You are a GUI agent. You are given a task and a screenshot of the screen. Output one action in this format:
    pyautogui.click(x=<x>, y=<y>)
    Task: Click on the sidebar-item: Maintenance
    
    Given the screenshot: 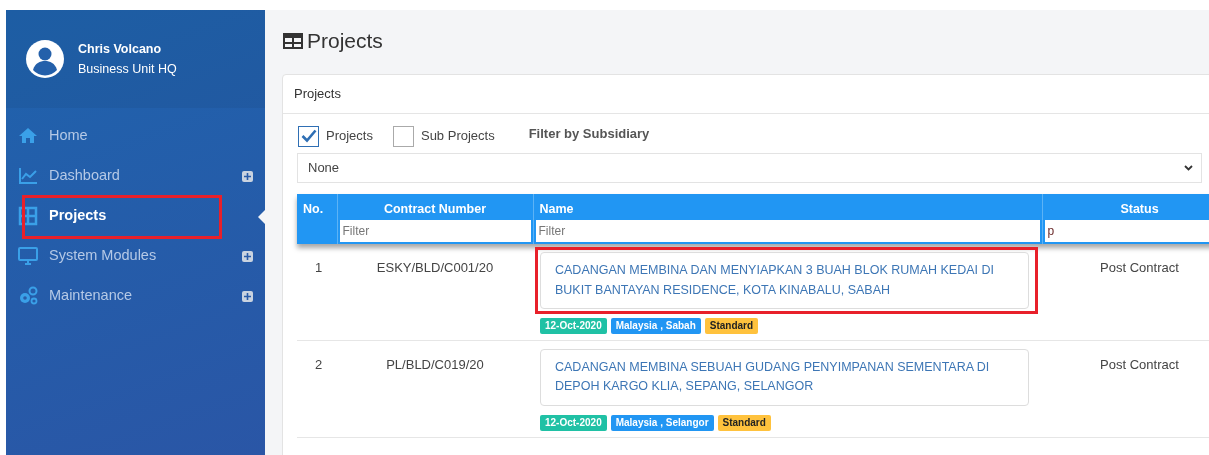 What is the action you would take?
    pyautogui.click(x=135, y=296)
    